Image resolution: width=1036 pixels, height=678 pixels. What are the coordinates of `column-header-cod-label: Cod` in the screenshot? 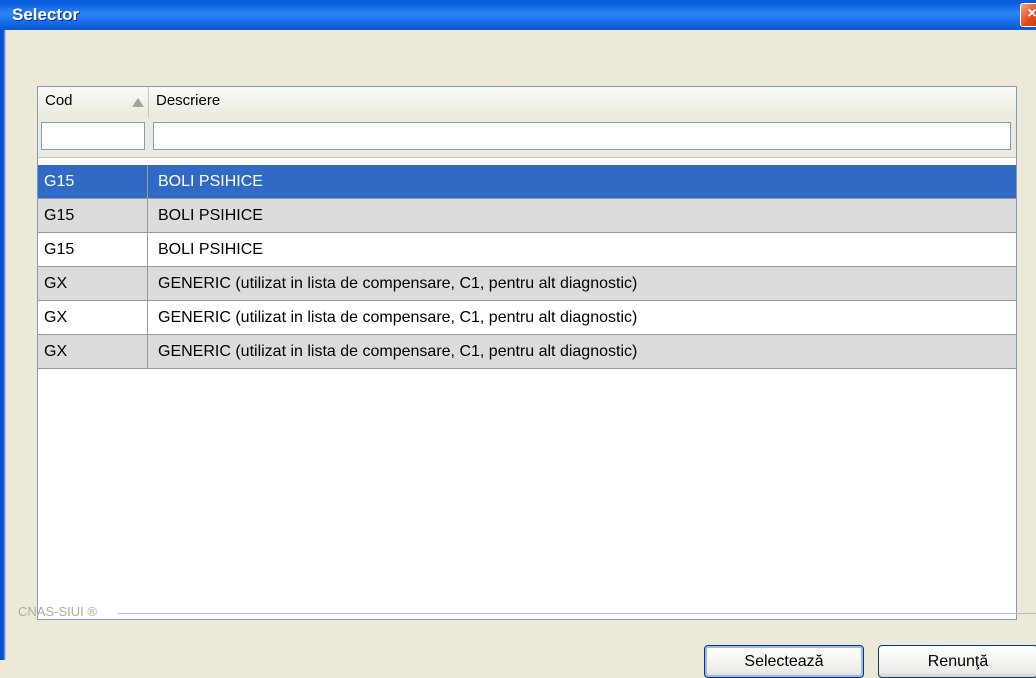 It's located at (59, 100).